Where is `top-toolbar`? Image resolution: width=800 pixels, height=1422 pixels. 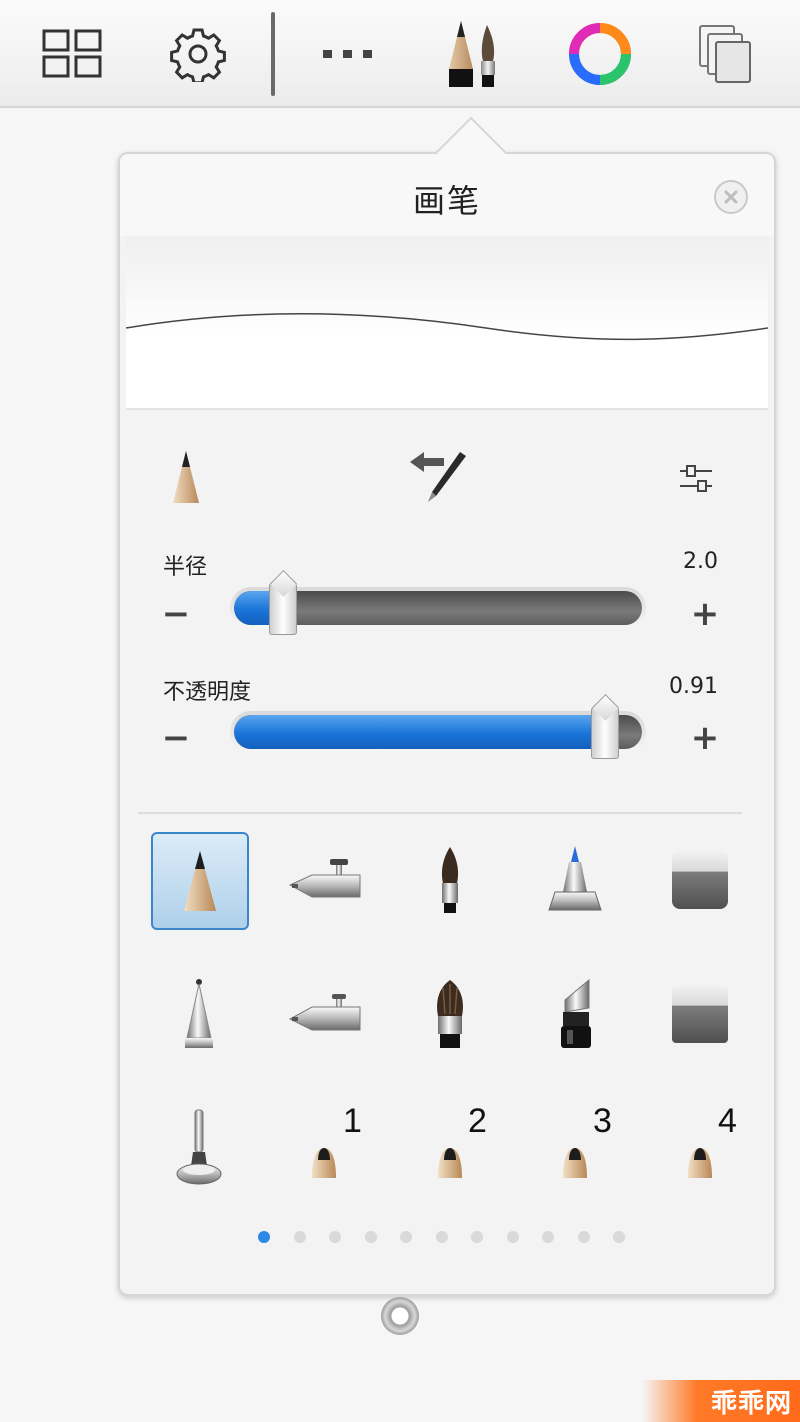
top-toolbar is located at coordinates (400, 54).